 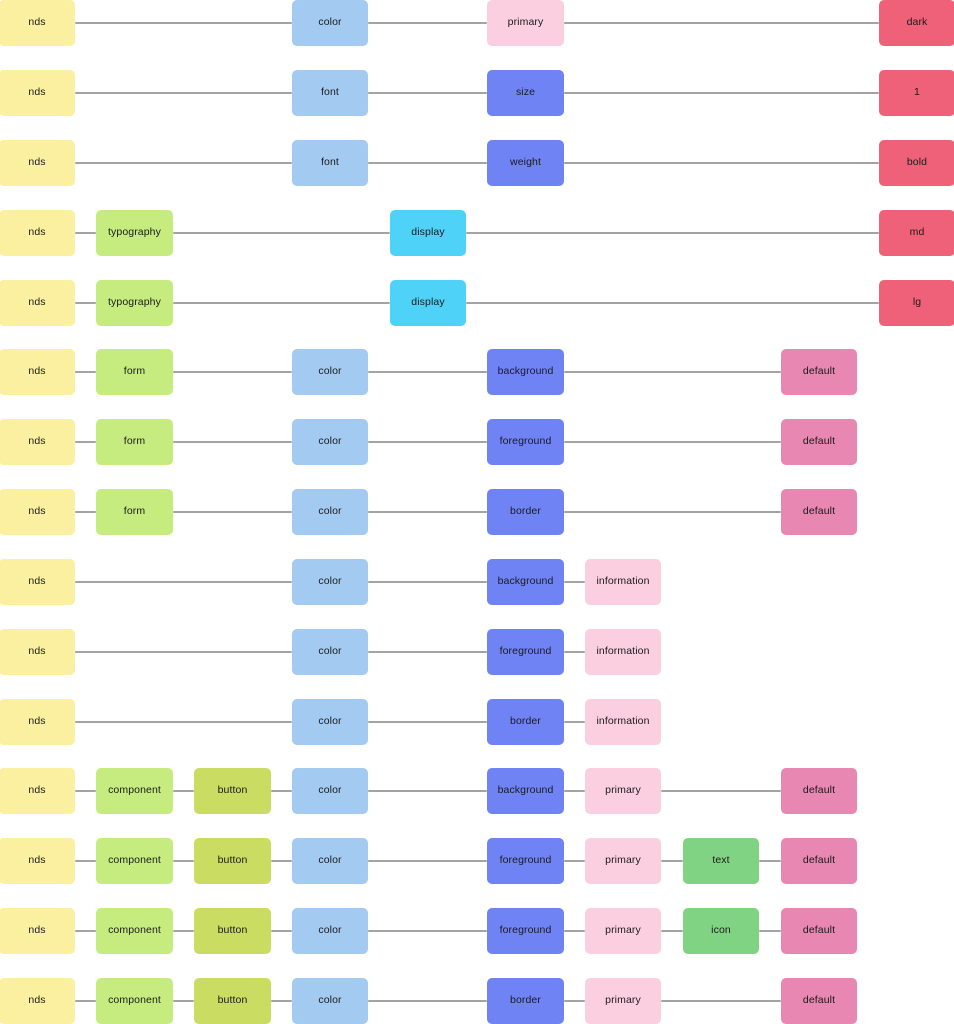 What do you see at coordinates (721, 861) in the screenshot?
I see `node-part: text` at bounding box center [721, 861].